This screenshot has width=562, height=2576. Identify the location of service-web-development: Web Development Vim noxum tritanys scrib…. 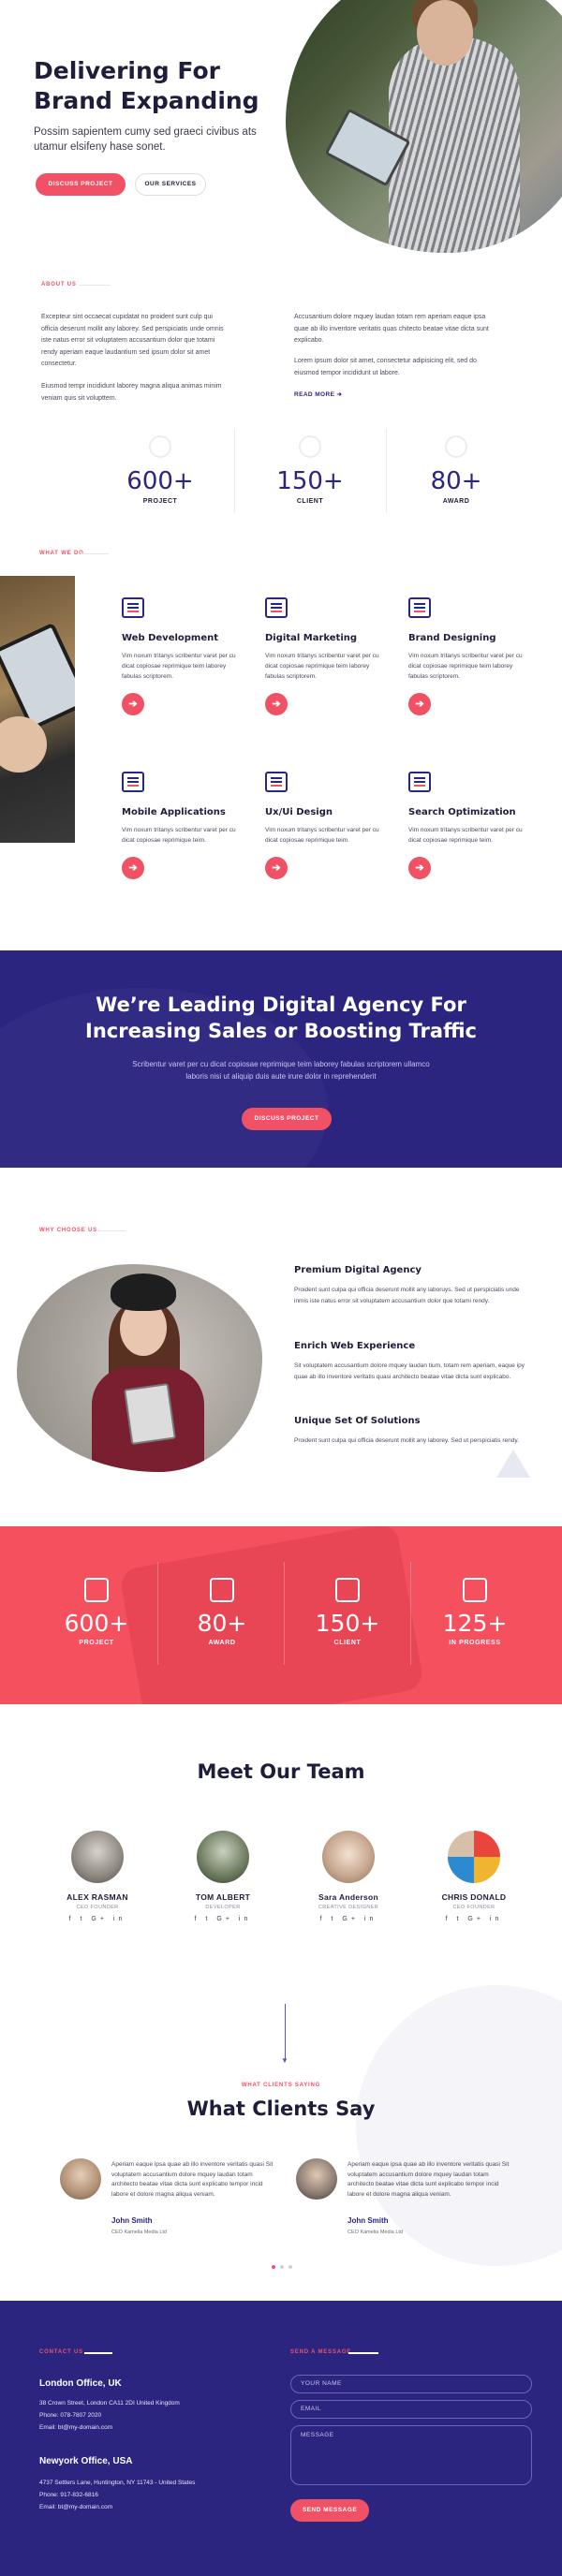
(183, 656).